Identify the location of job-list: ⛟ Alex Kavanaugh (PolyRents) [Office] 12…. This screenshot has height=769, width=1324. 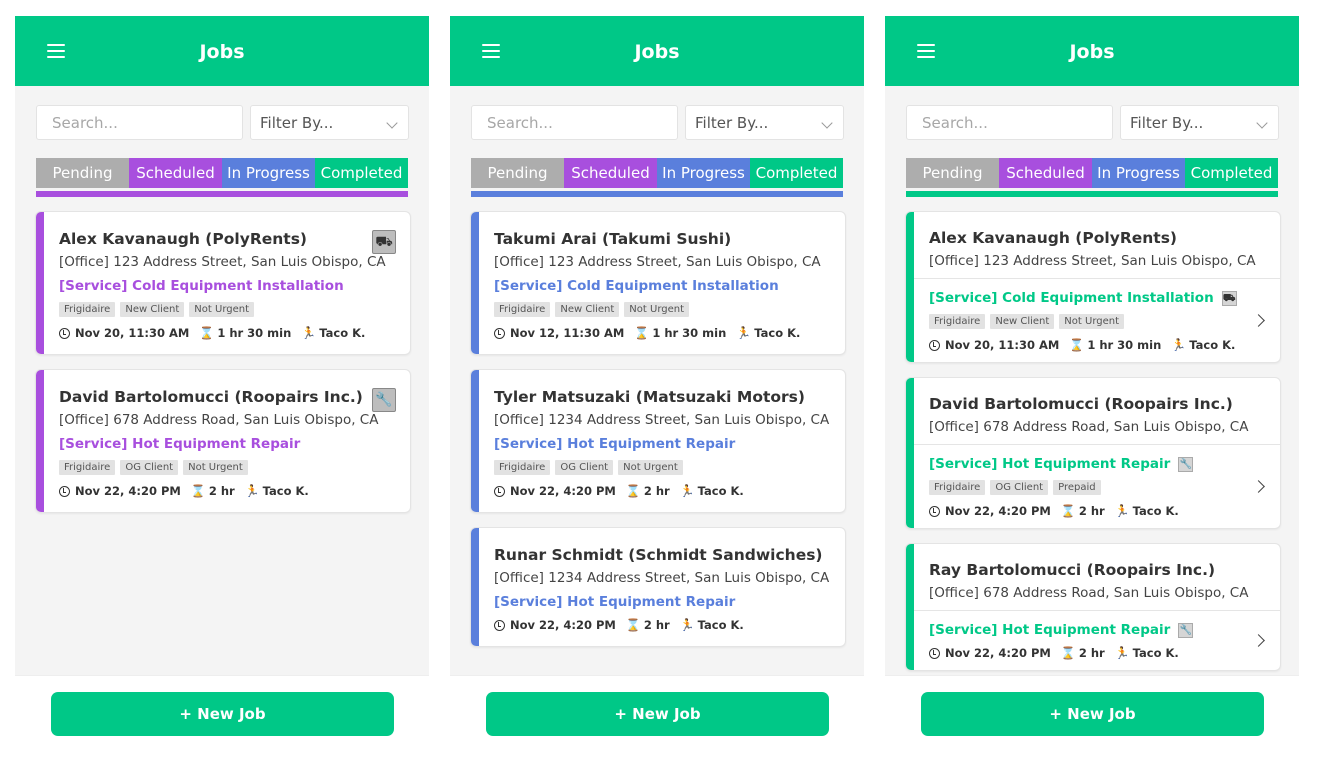
(223, 369).